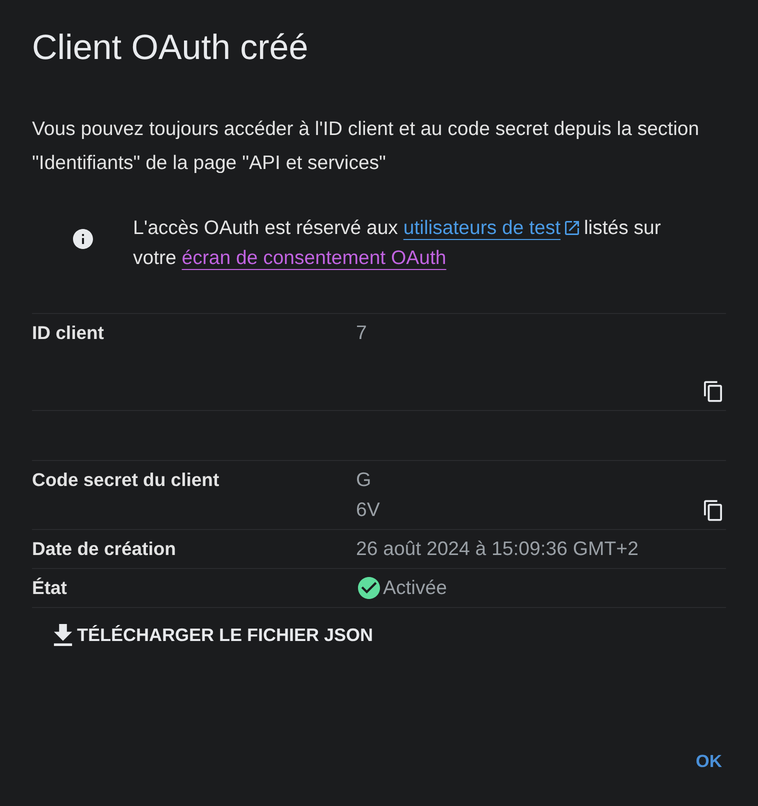 The image size is (758, 806). I want to click on field-value: G, so click(364, 480).